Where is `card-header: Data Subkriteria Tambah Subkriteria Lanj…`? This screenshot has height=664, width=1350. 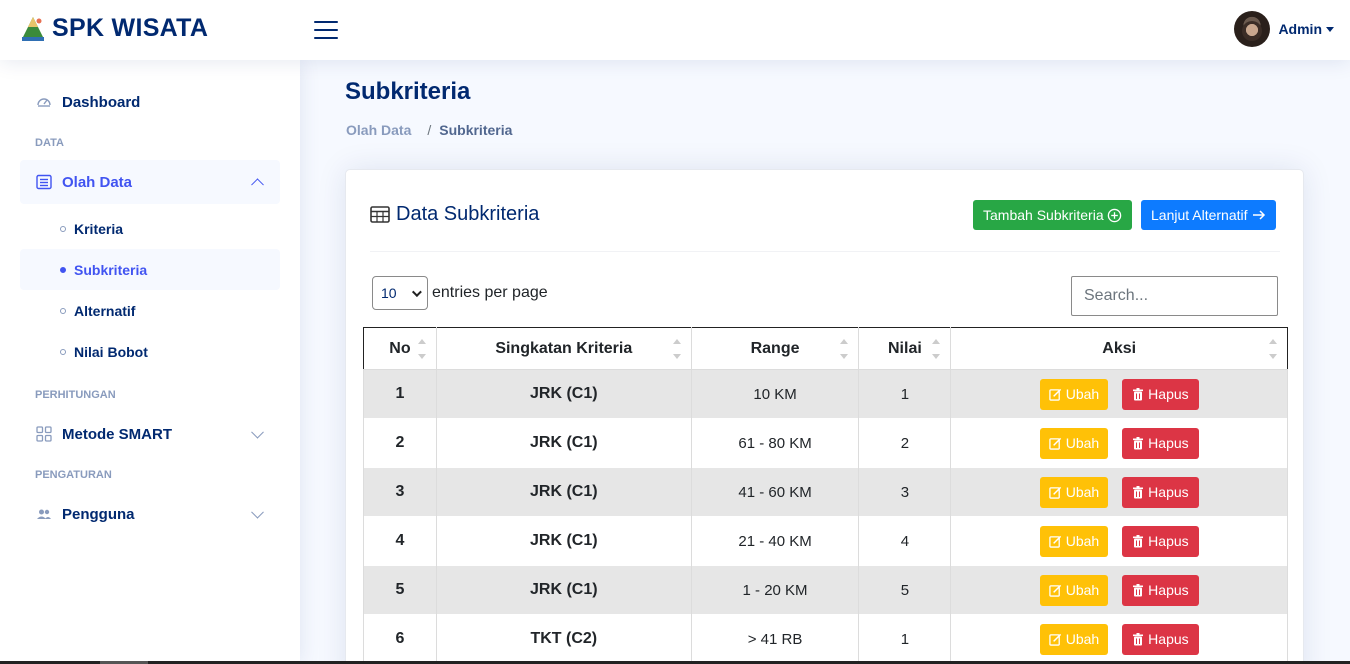 card-header: Data Subkriteria Tambah Subkriteria Lanj… is located at coordinates (825, 226).